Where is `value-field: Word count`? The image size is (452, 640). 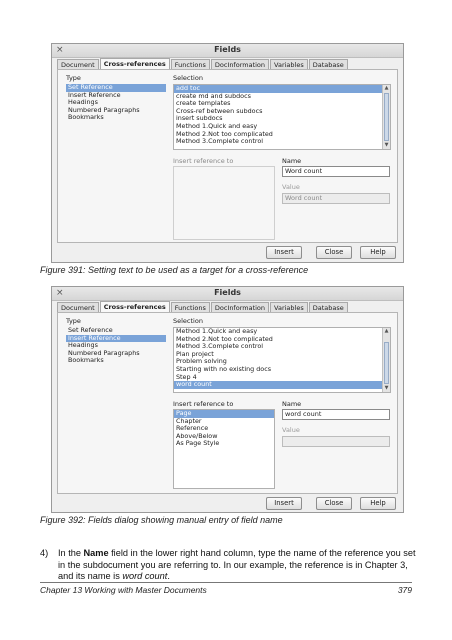 value-field: Word count is located at coordinates (336, 198).